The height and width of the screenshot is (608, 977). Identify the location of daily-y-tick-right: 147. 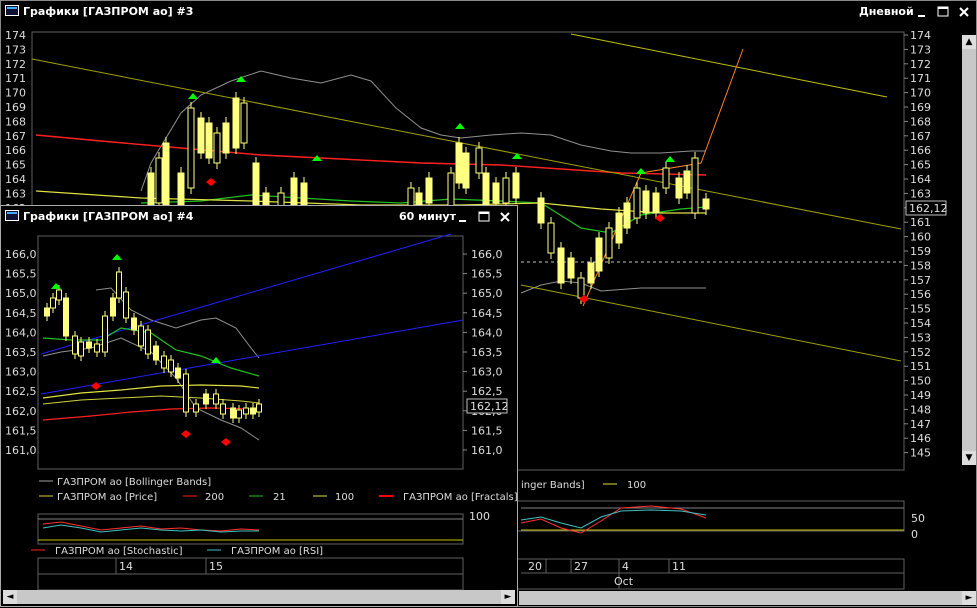
(920, 424).